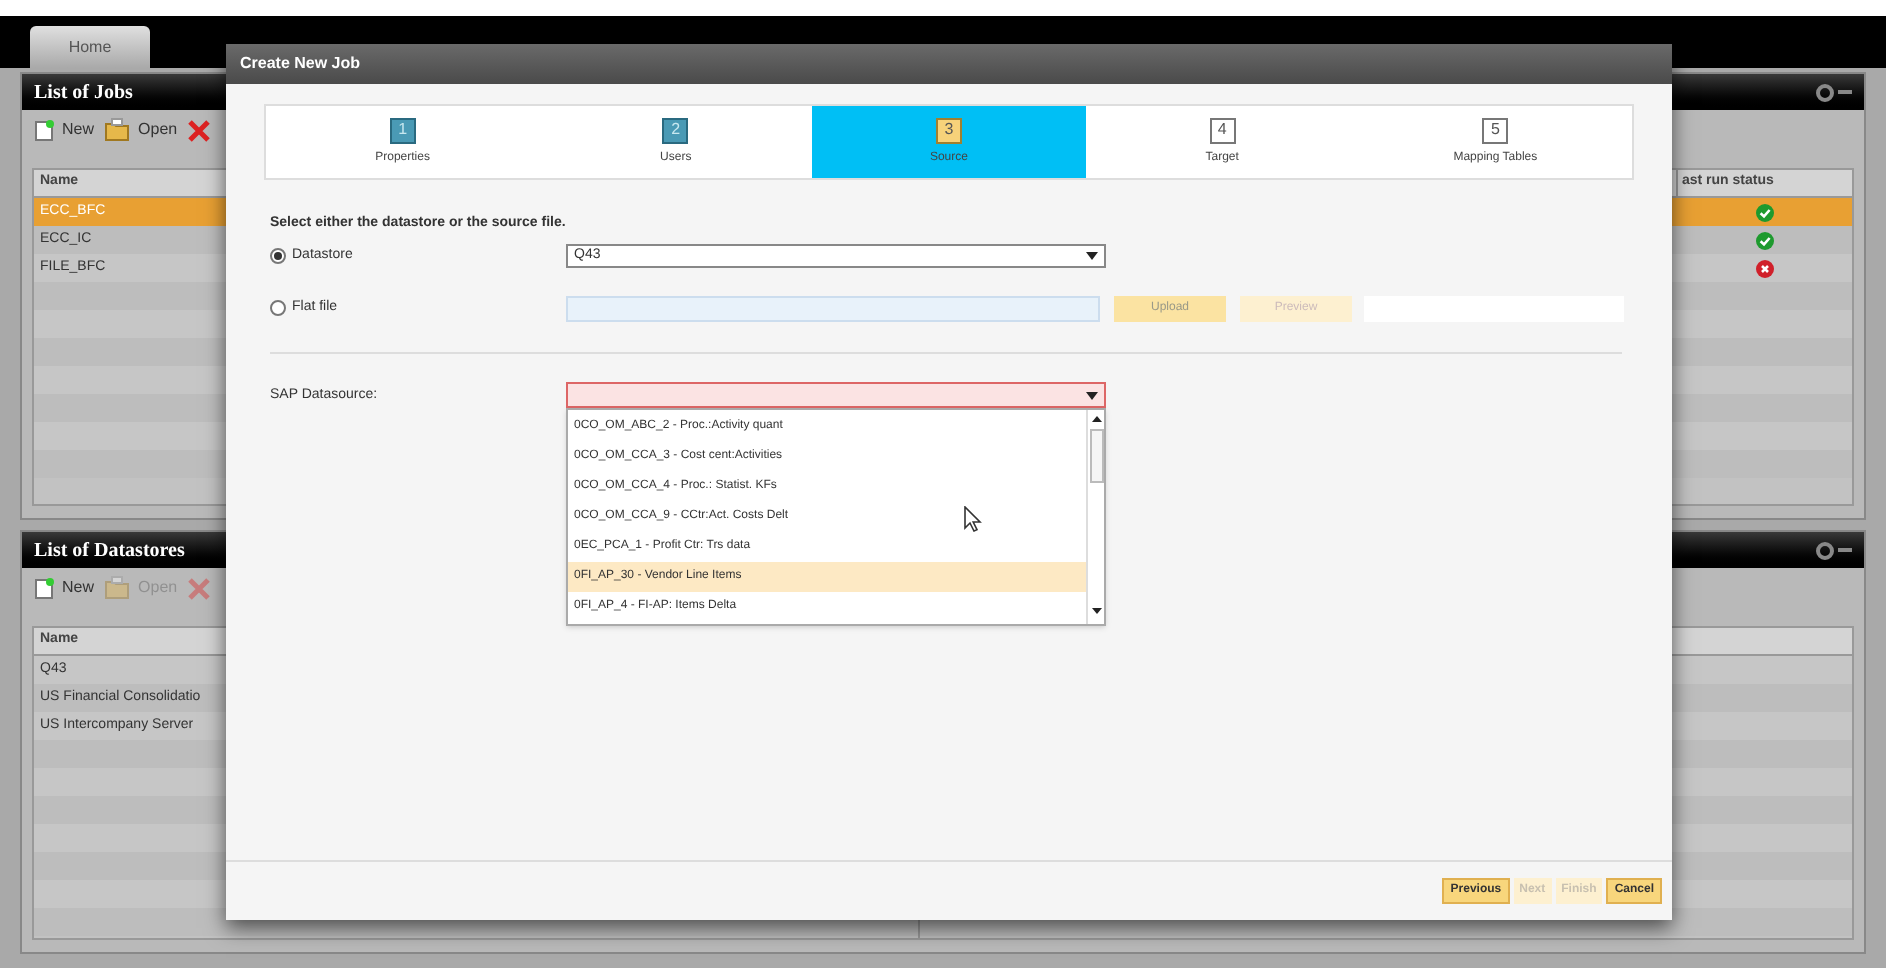 The image size is (1886, 968). Describe the element at coordinates (833, 308) in the screenshot. I see `file-path-field` at that location.